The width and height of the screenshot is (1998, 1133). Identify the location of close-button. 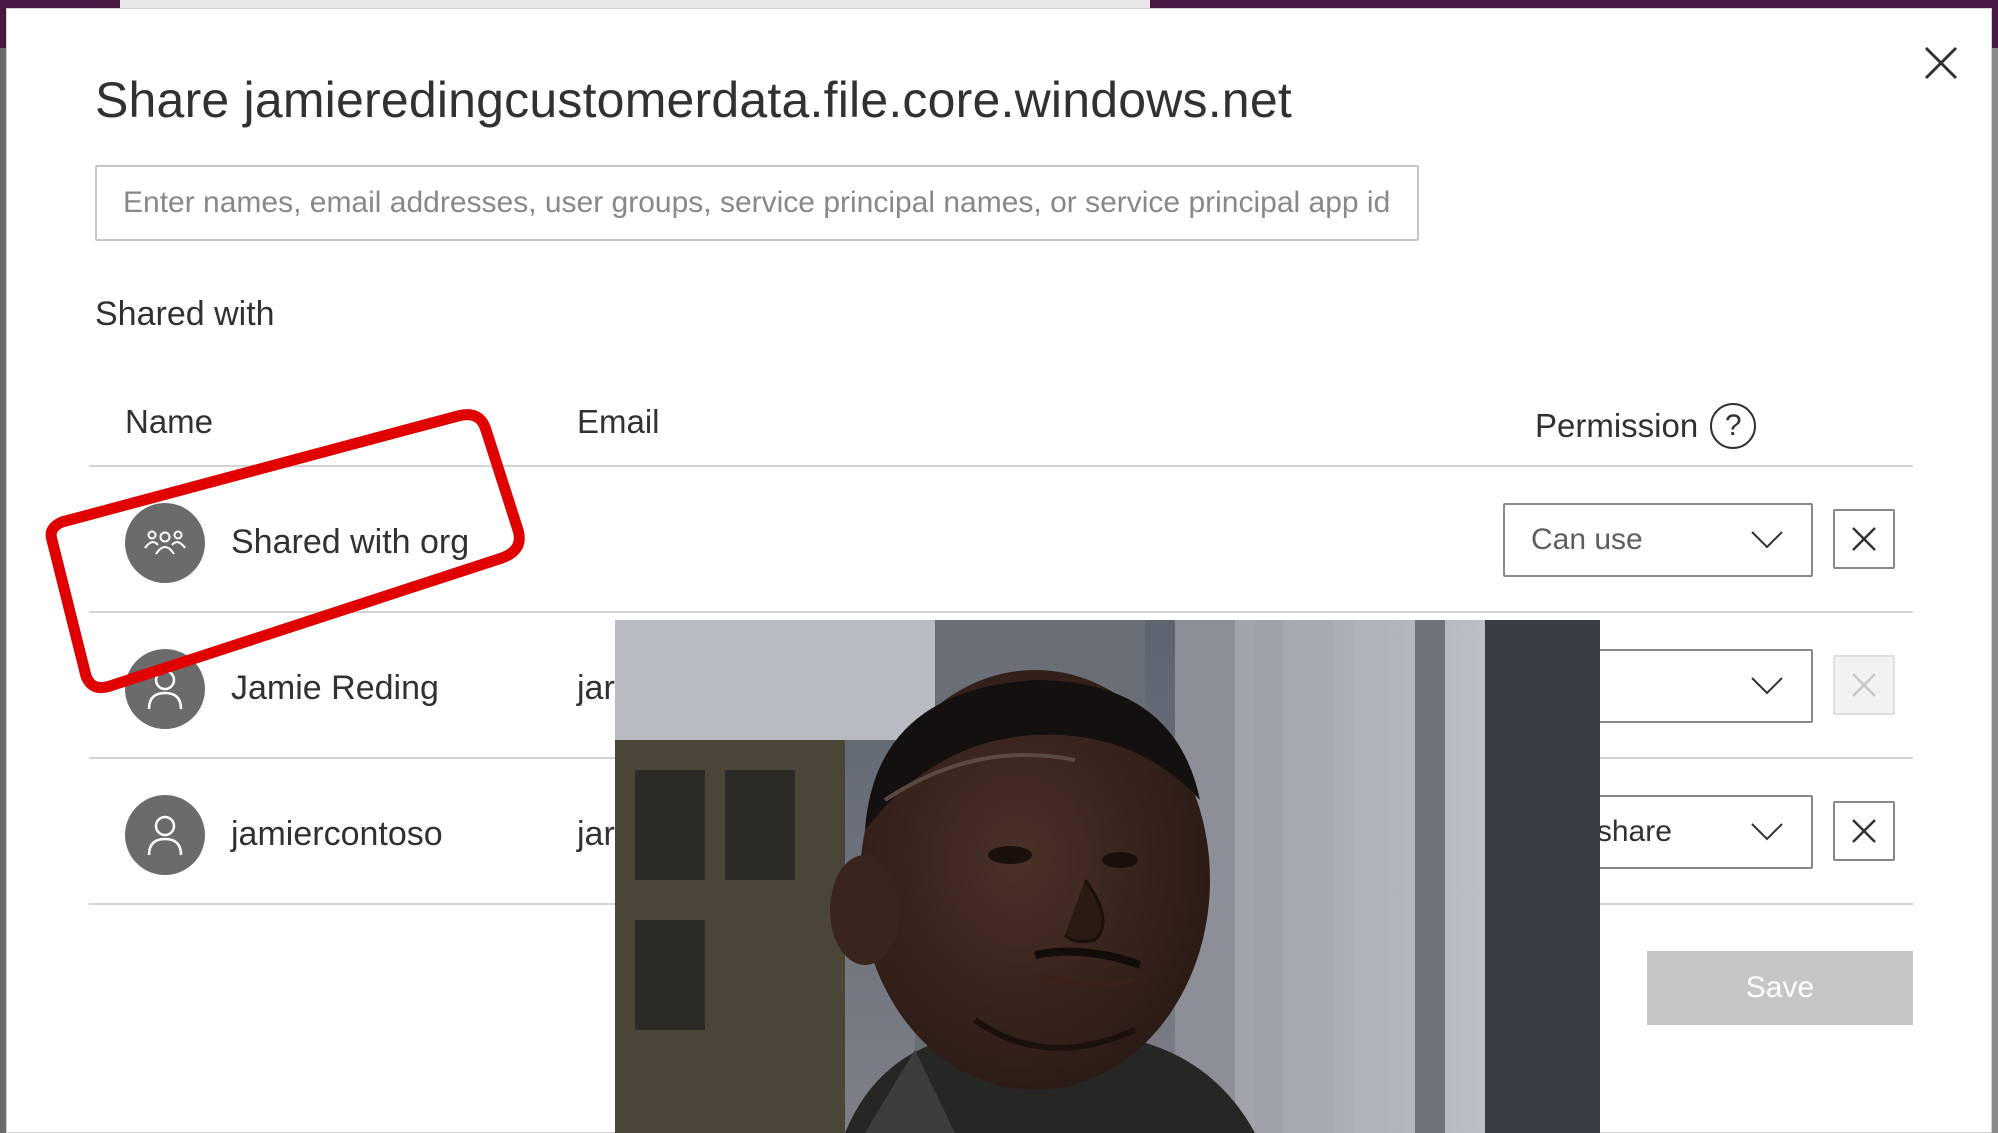
(1941, 63).